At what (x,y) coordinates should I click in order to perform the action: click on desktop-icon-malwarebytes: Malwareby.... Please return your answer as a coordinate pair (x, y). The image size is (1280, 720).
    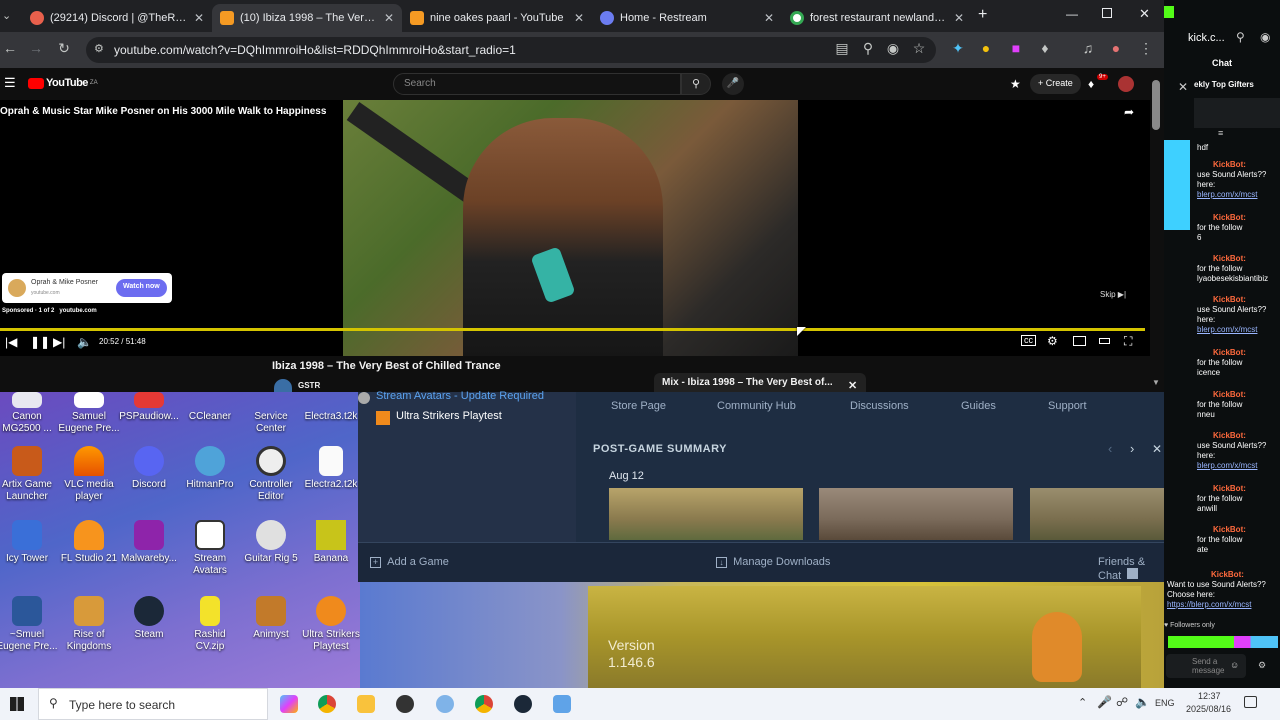
    Looking at the image, I should click on (149, 542).